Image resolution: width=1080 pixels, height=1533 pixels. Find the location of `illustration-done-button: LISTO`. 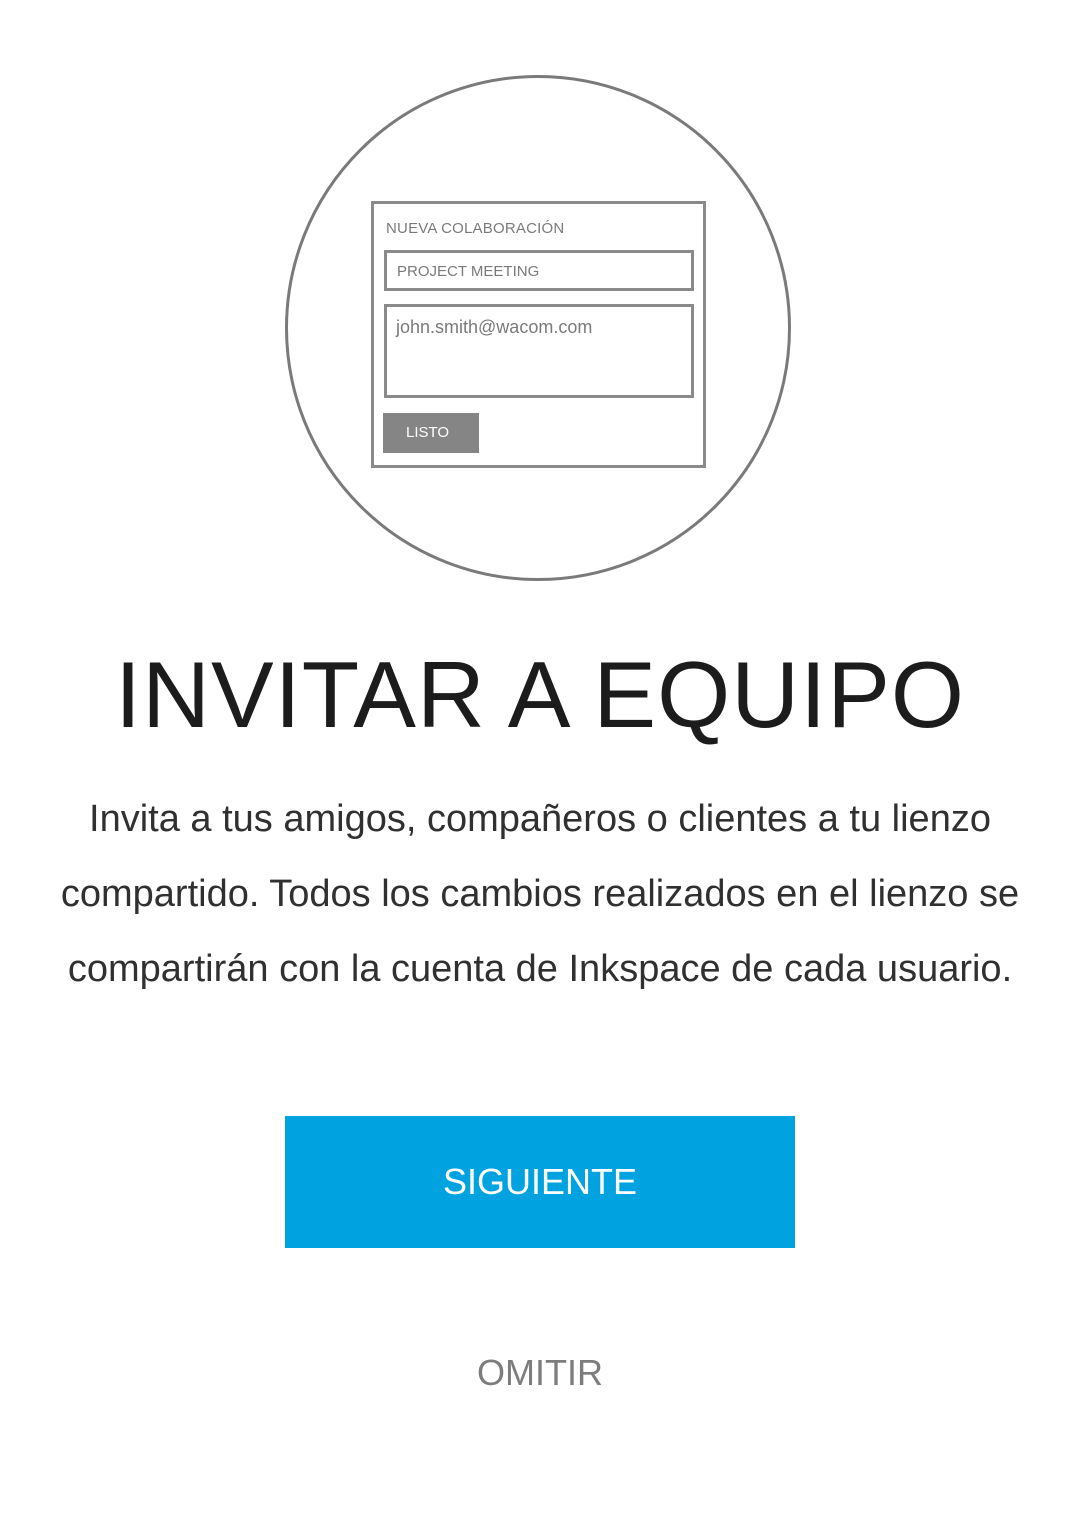

illustration-done-button: LISTO is located at coordinates (431, 433).